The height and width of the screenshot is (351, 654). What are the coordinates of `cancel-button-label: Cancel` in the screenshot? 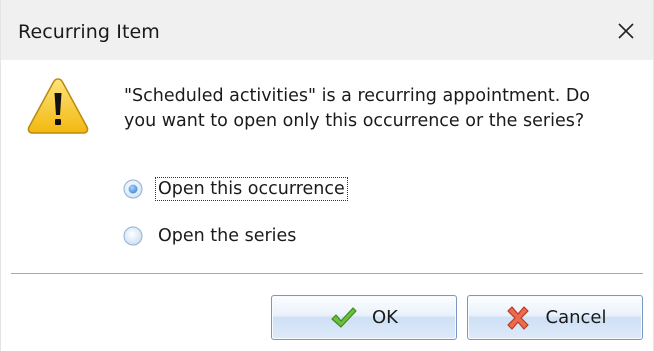 It's located at (576, 317).